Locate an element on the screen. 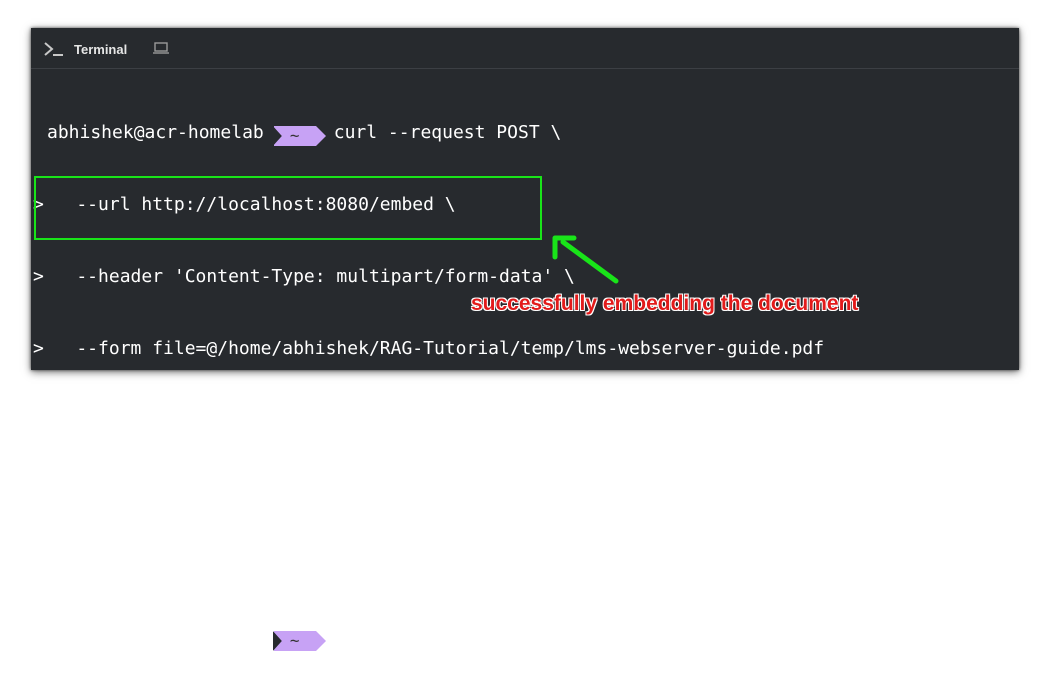  json-close-brace: } is located at coordinates (38, 564).